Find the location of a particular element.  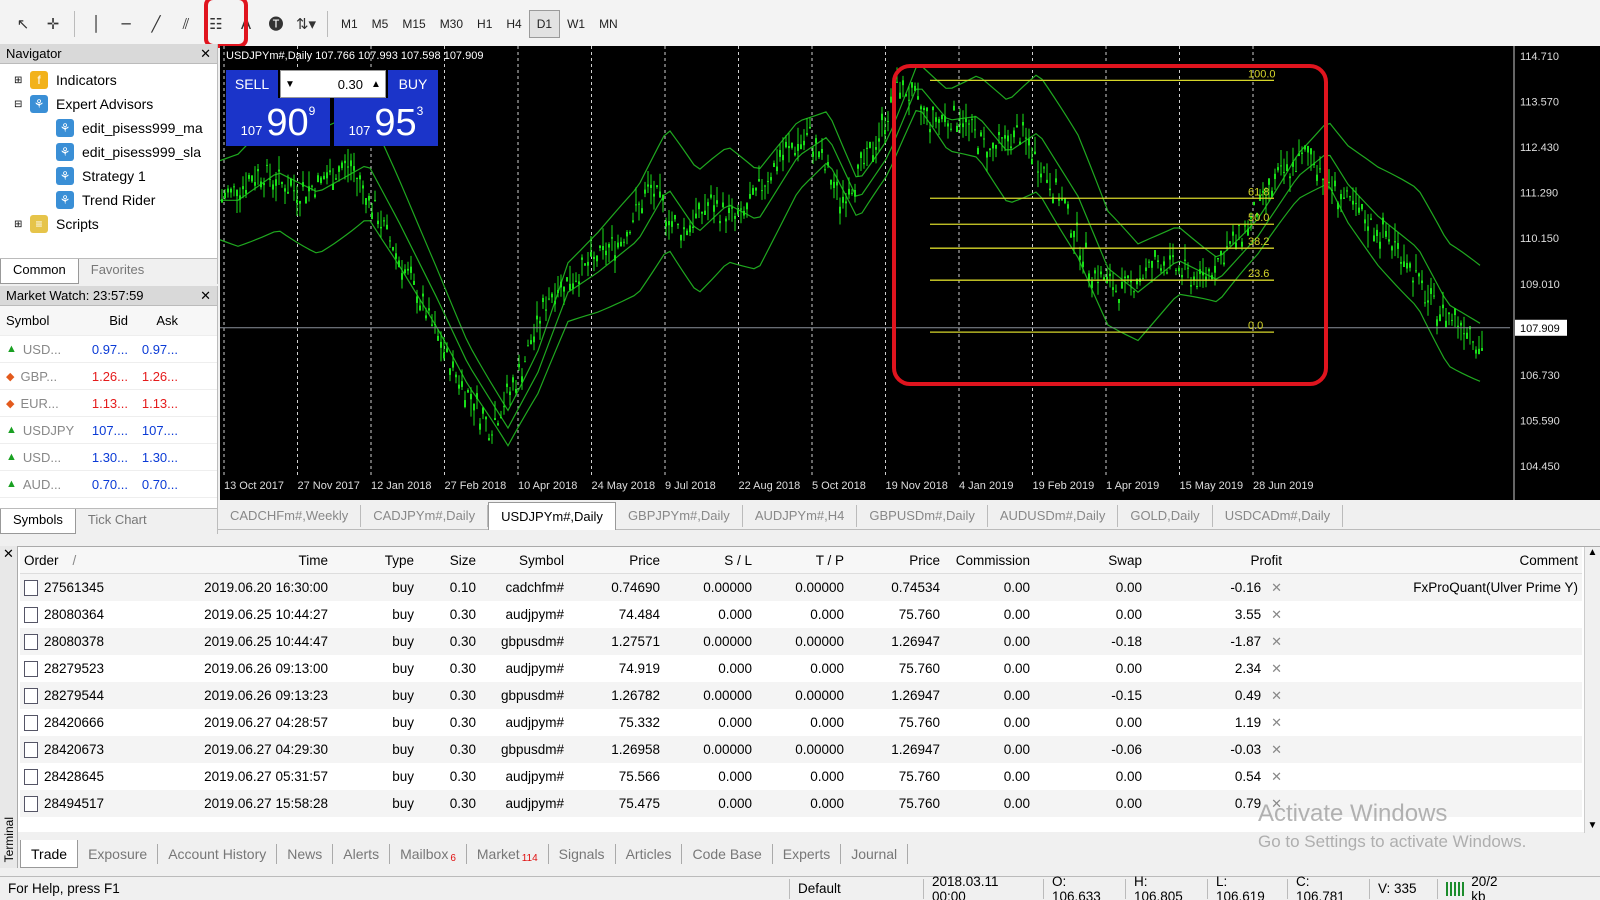

tab-exposure: Exposure is located at coordinates (118, 854).